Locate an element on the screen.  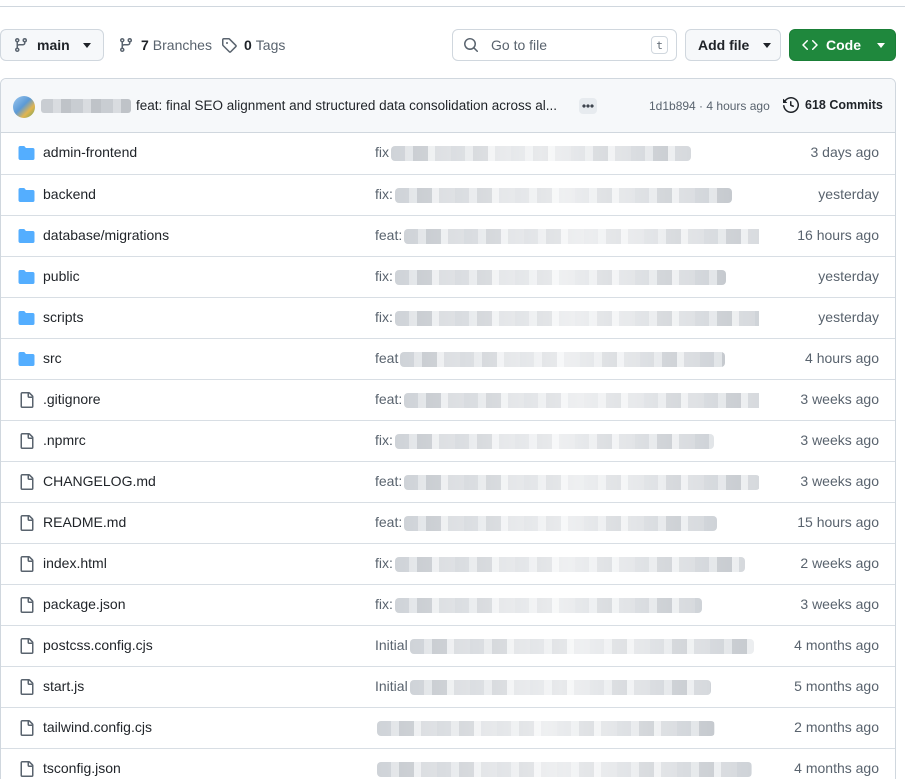
file-row: tsconfig.json 4 months ago is located at coordinates (448, 763).